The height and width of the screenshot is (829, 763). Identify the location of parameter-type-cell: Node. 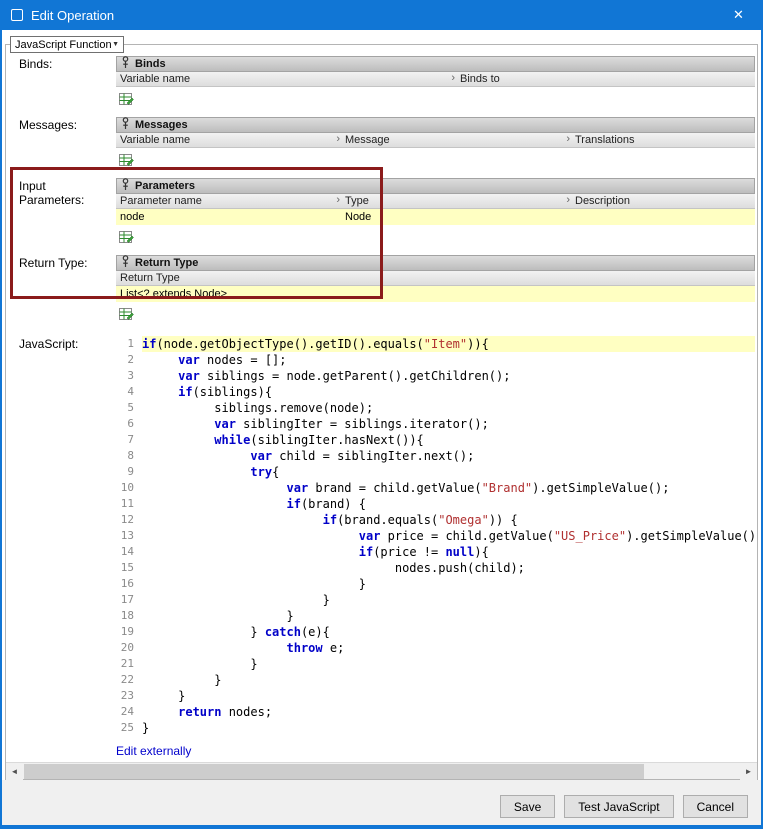
(456, 217).